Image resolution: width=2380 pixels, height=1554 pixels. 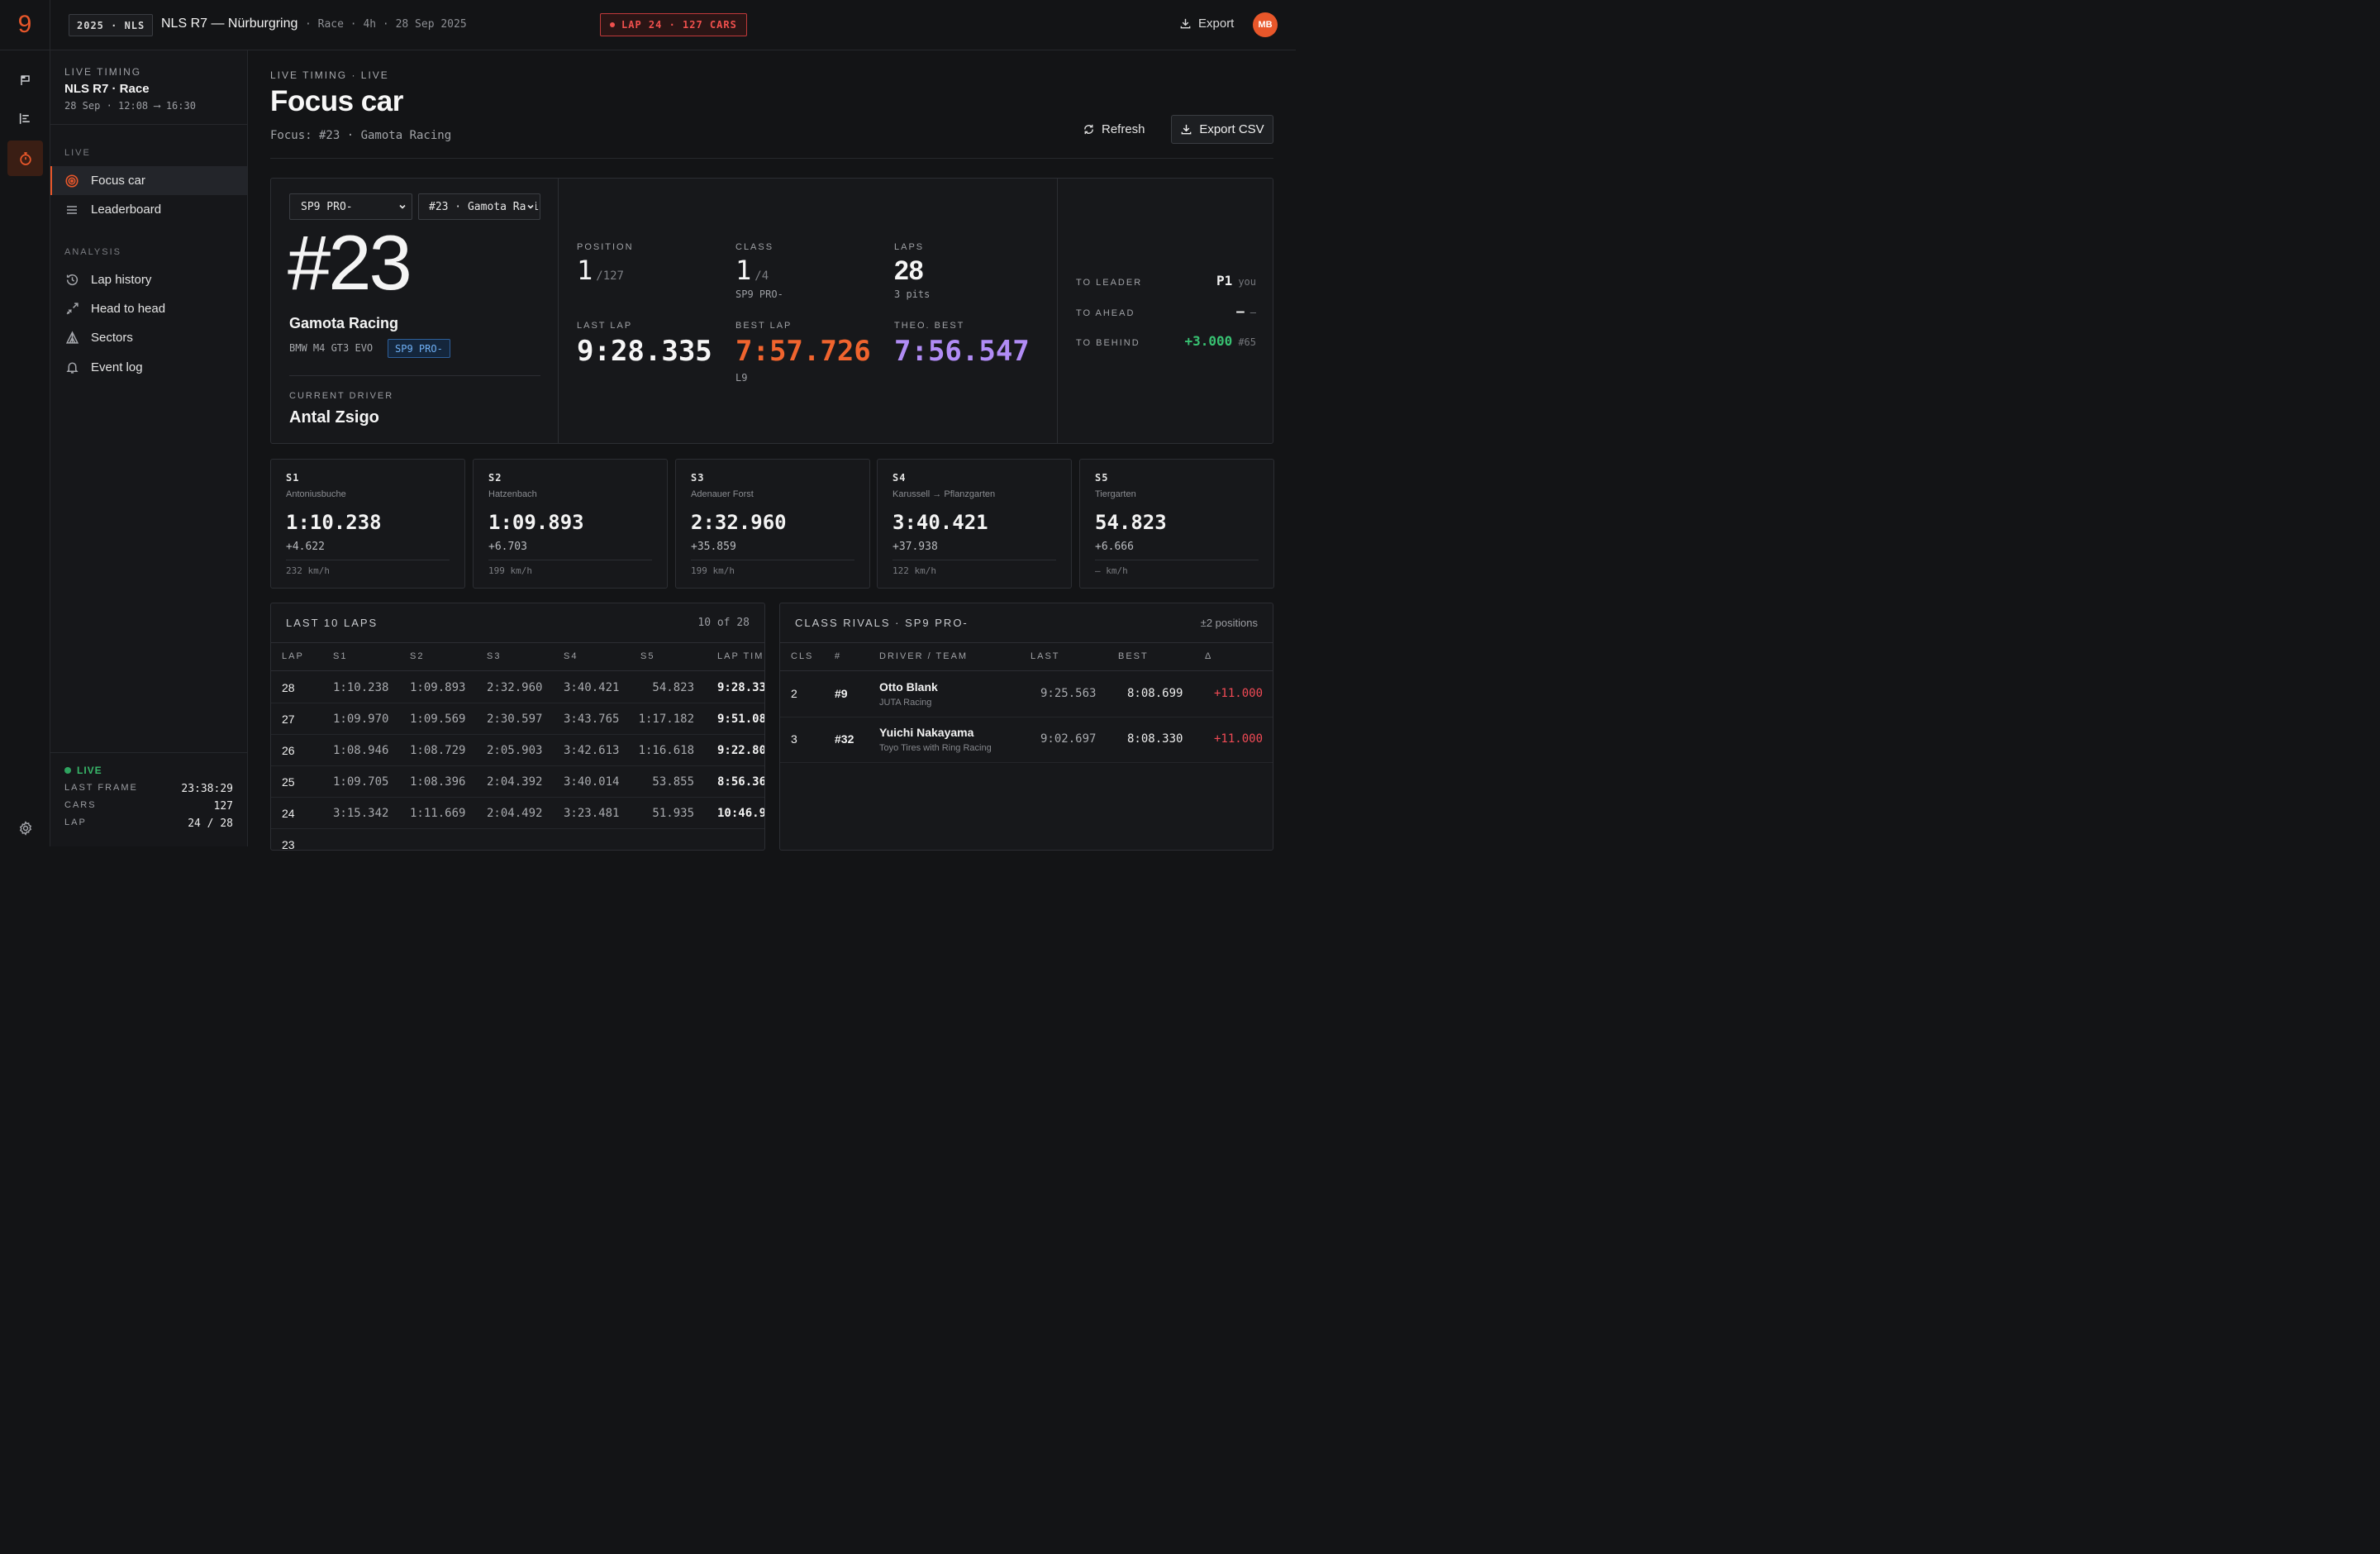 I want to click on car-number: #23, so click(x=350, y=262).